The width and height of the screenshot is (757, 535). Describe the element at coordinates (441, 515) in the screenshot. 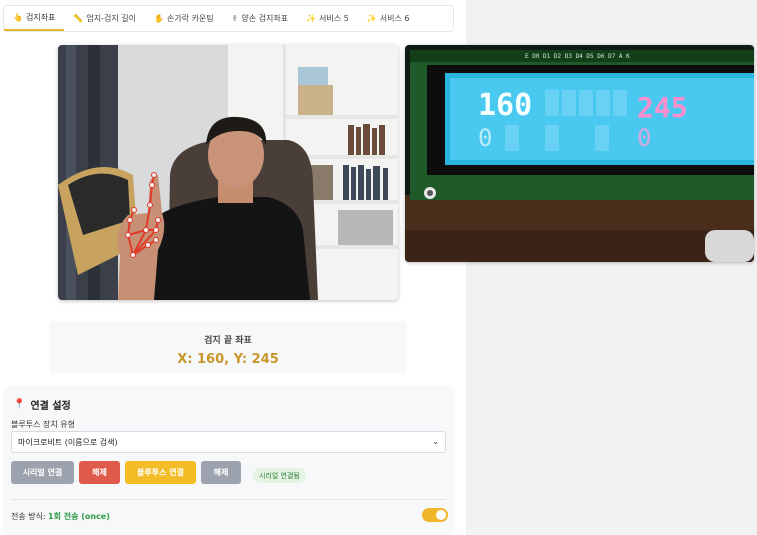

I see `toggle-knob` at that location.